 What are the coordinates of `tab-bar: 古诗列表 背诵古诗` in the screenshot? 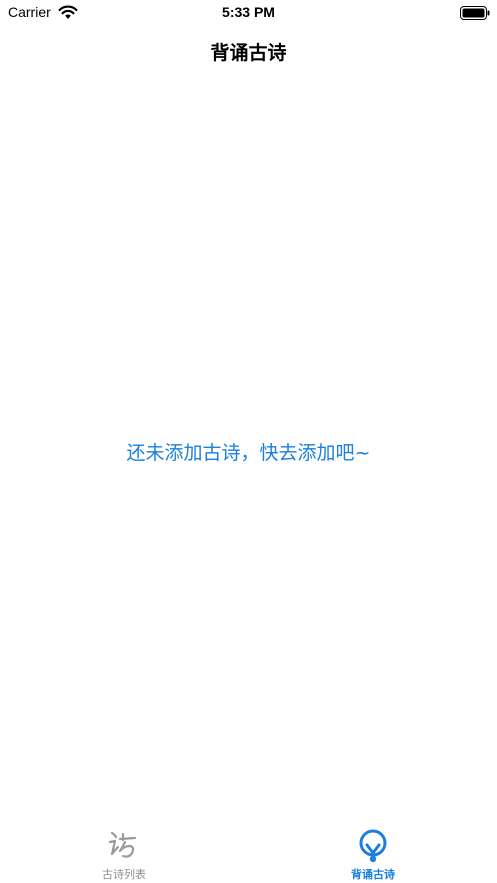 It's located at (248, 850).